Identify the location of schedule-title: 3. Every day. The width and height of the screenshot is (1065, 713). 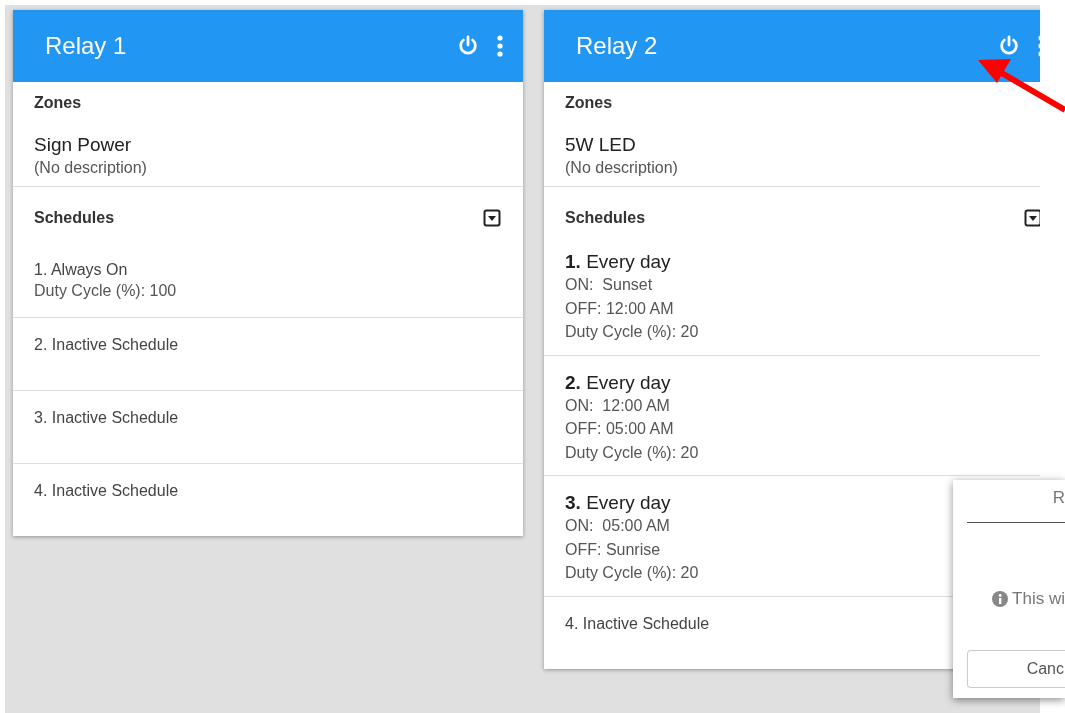
(618, 503).